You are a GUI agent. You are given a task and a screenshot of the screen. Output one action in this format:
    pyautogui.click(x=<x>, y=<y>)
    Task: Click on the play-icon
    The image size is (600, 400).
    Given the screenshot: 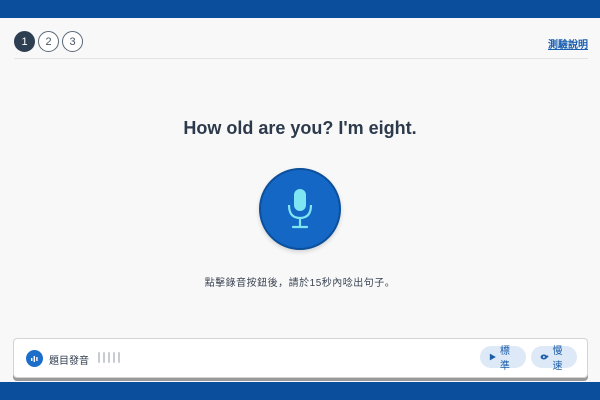 What is the action you would take?
    pyautogui.click(x=492, y=357)
    